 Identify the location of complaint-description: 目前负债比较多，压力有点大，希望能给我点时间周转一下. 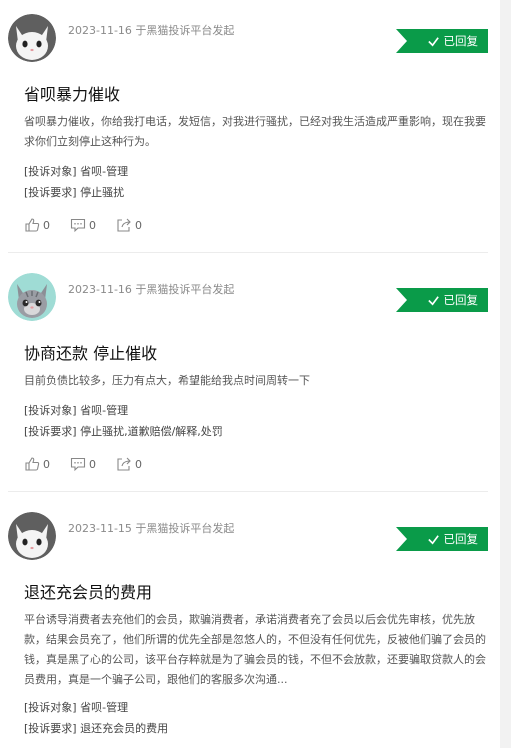
(167, 380).